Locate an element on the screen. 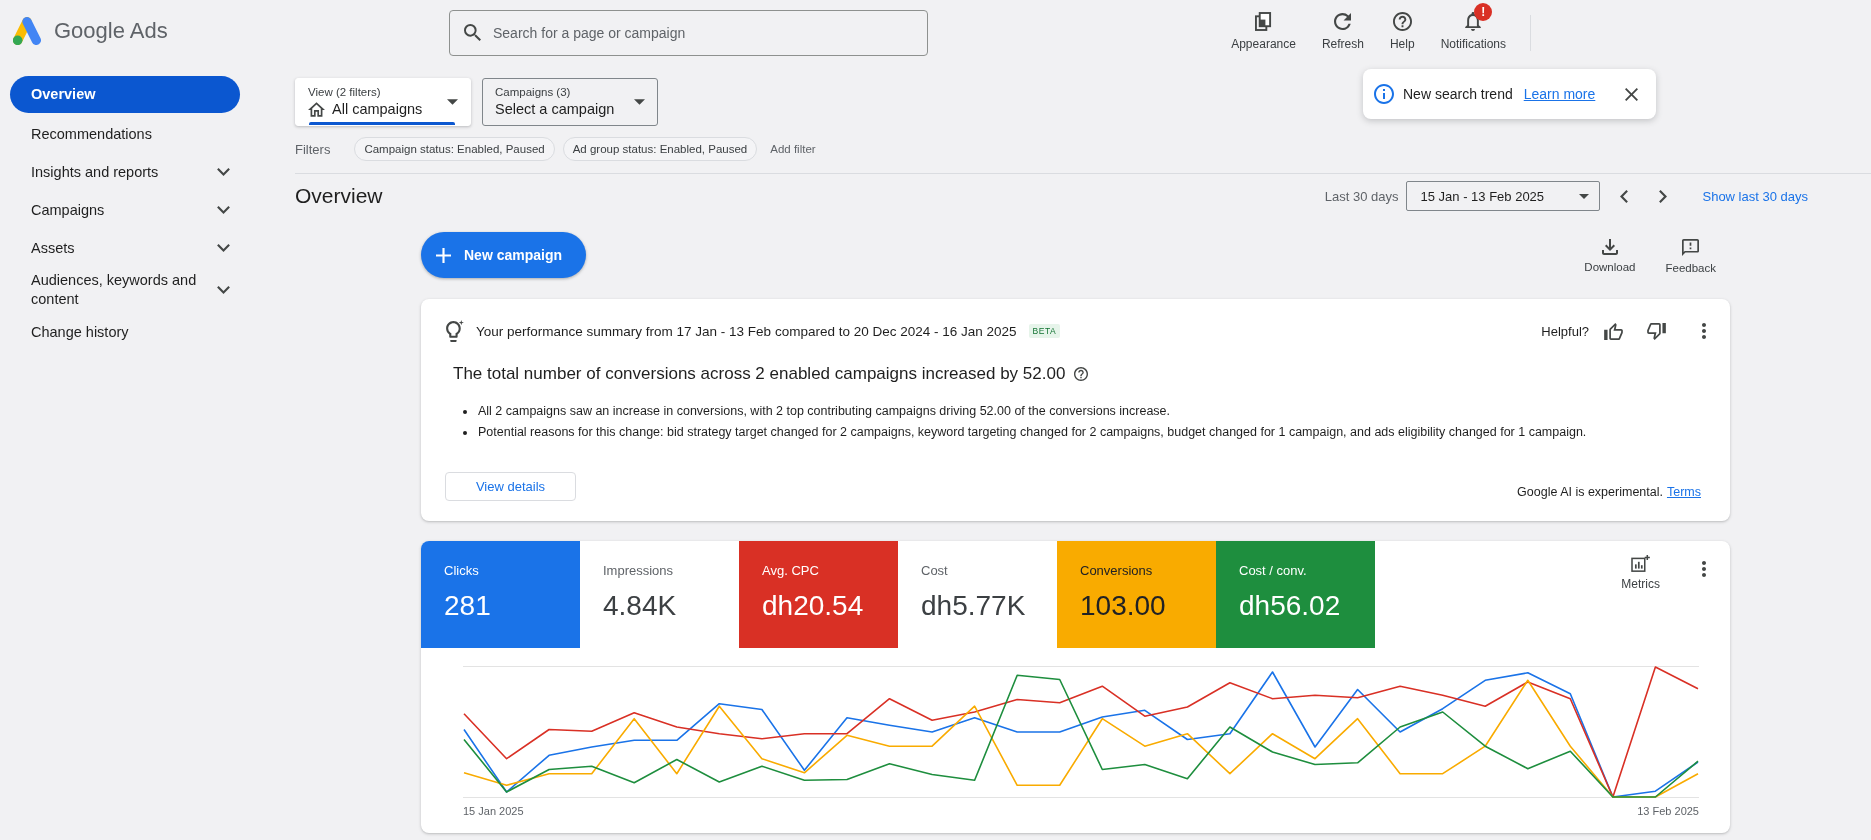 The height and width of the screenshot is (840, 1871). axis-date-label: 15 Jan 2025 is located at coordinates (493, 811).